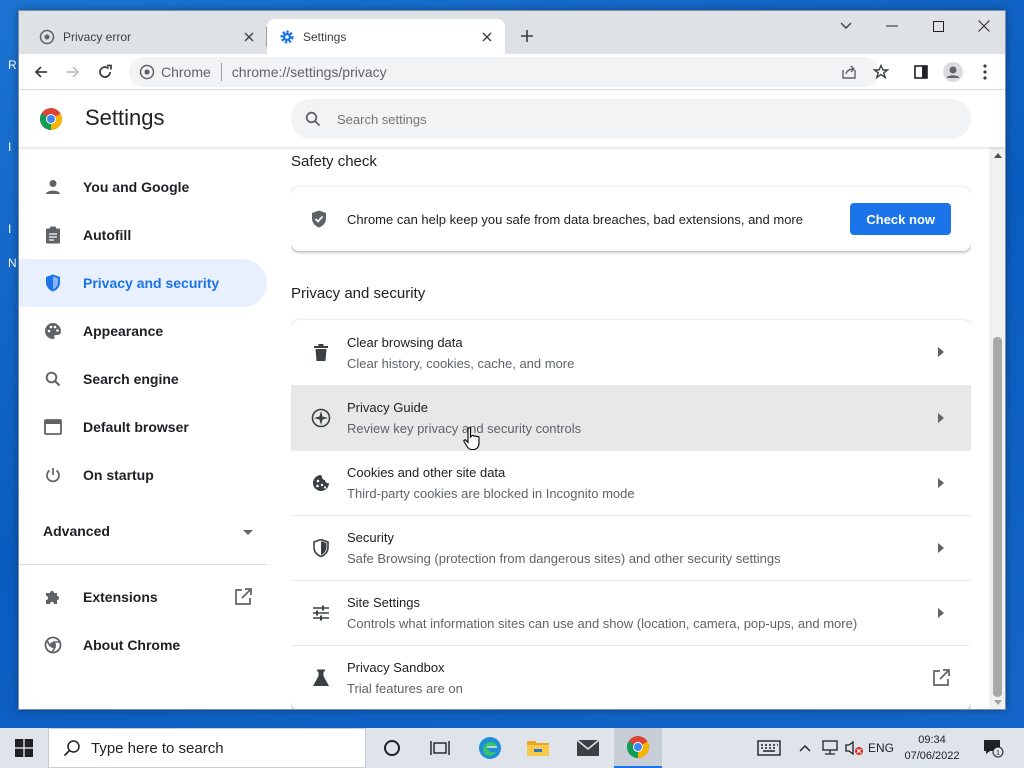 The height and width of the screenshot is (768, 1024). Describe the element at coordinates (881, 748) in the screenshot. I see `language-indicator: ENG` at that location.